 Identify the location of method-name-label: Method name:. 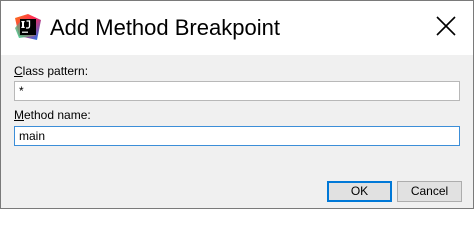
(52, 115).